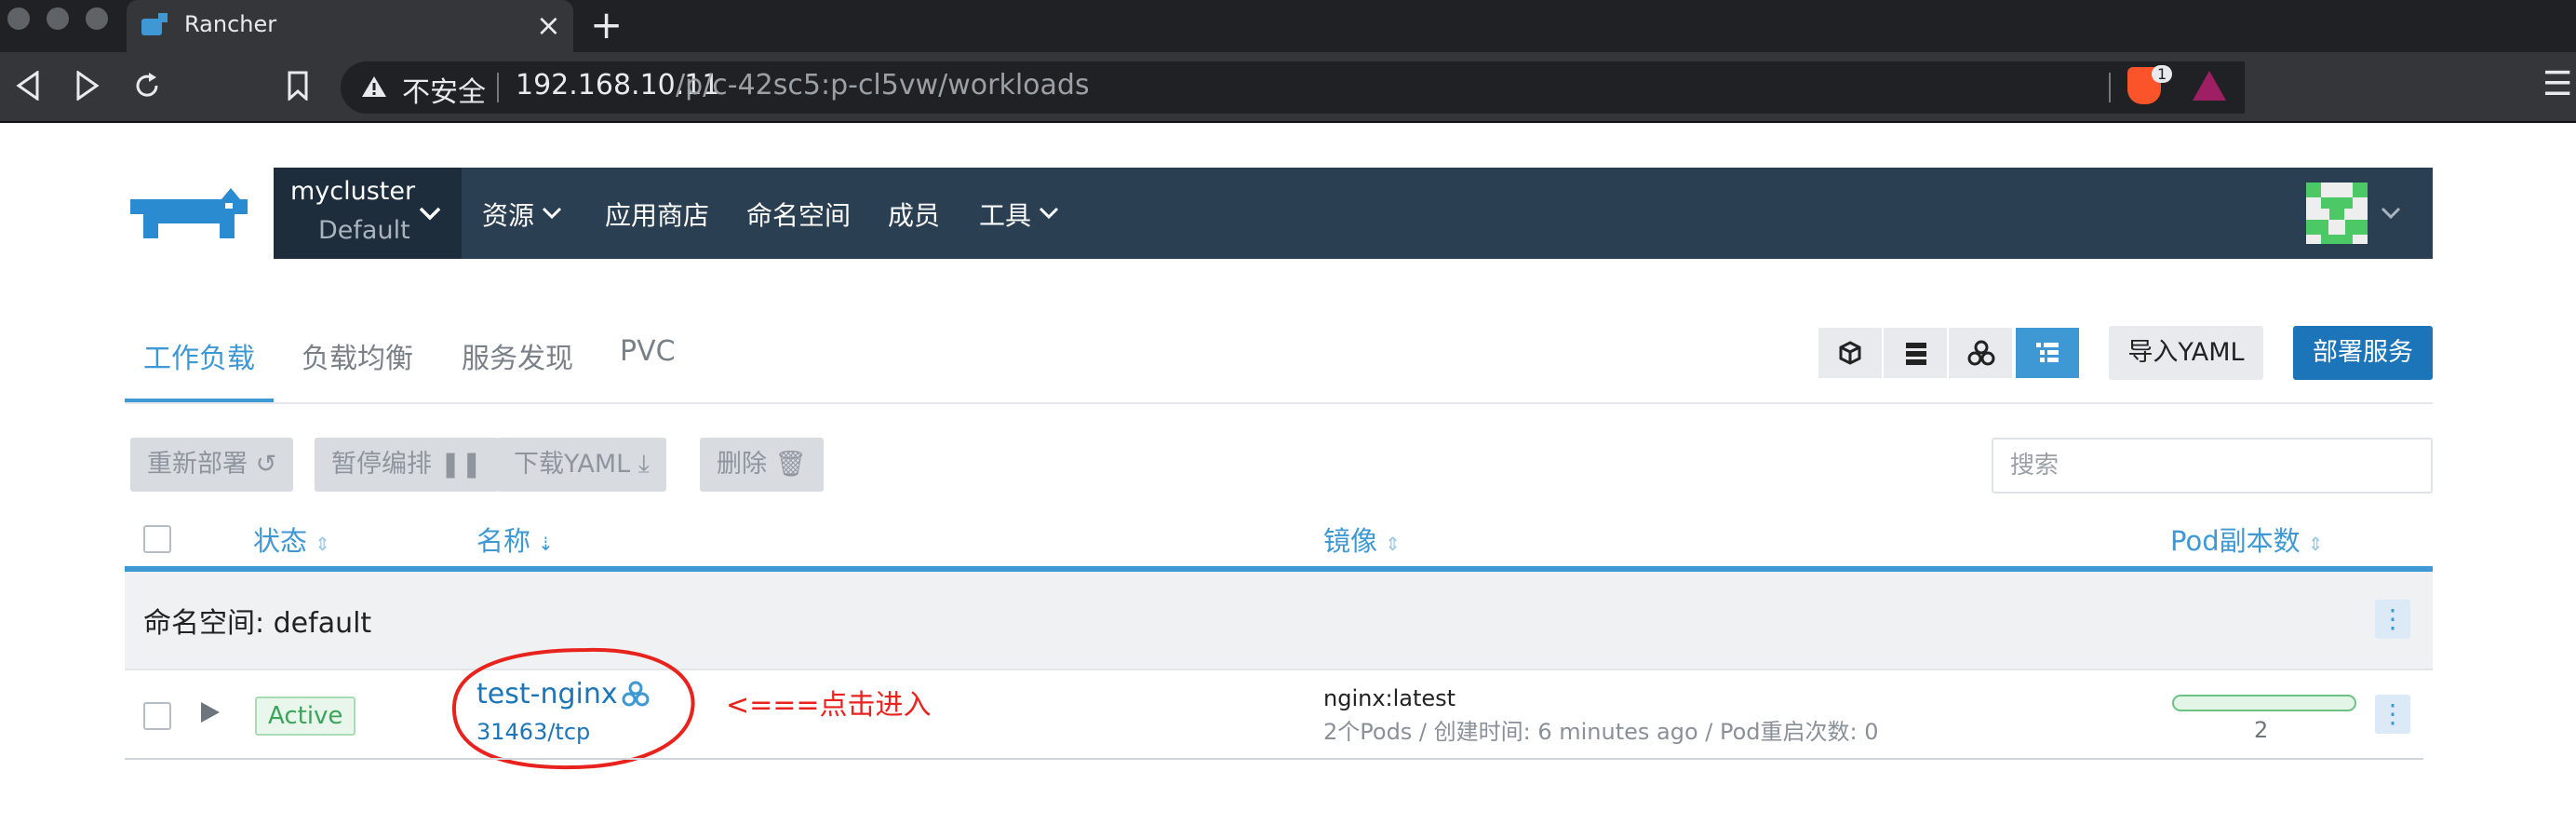 This screenshot has width=2576, height=825. I want to click on download-yaml-label: 下载YAML, so click(572, 465).